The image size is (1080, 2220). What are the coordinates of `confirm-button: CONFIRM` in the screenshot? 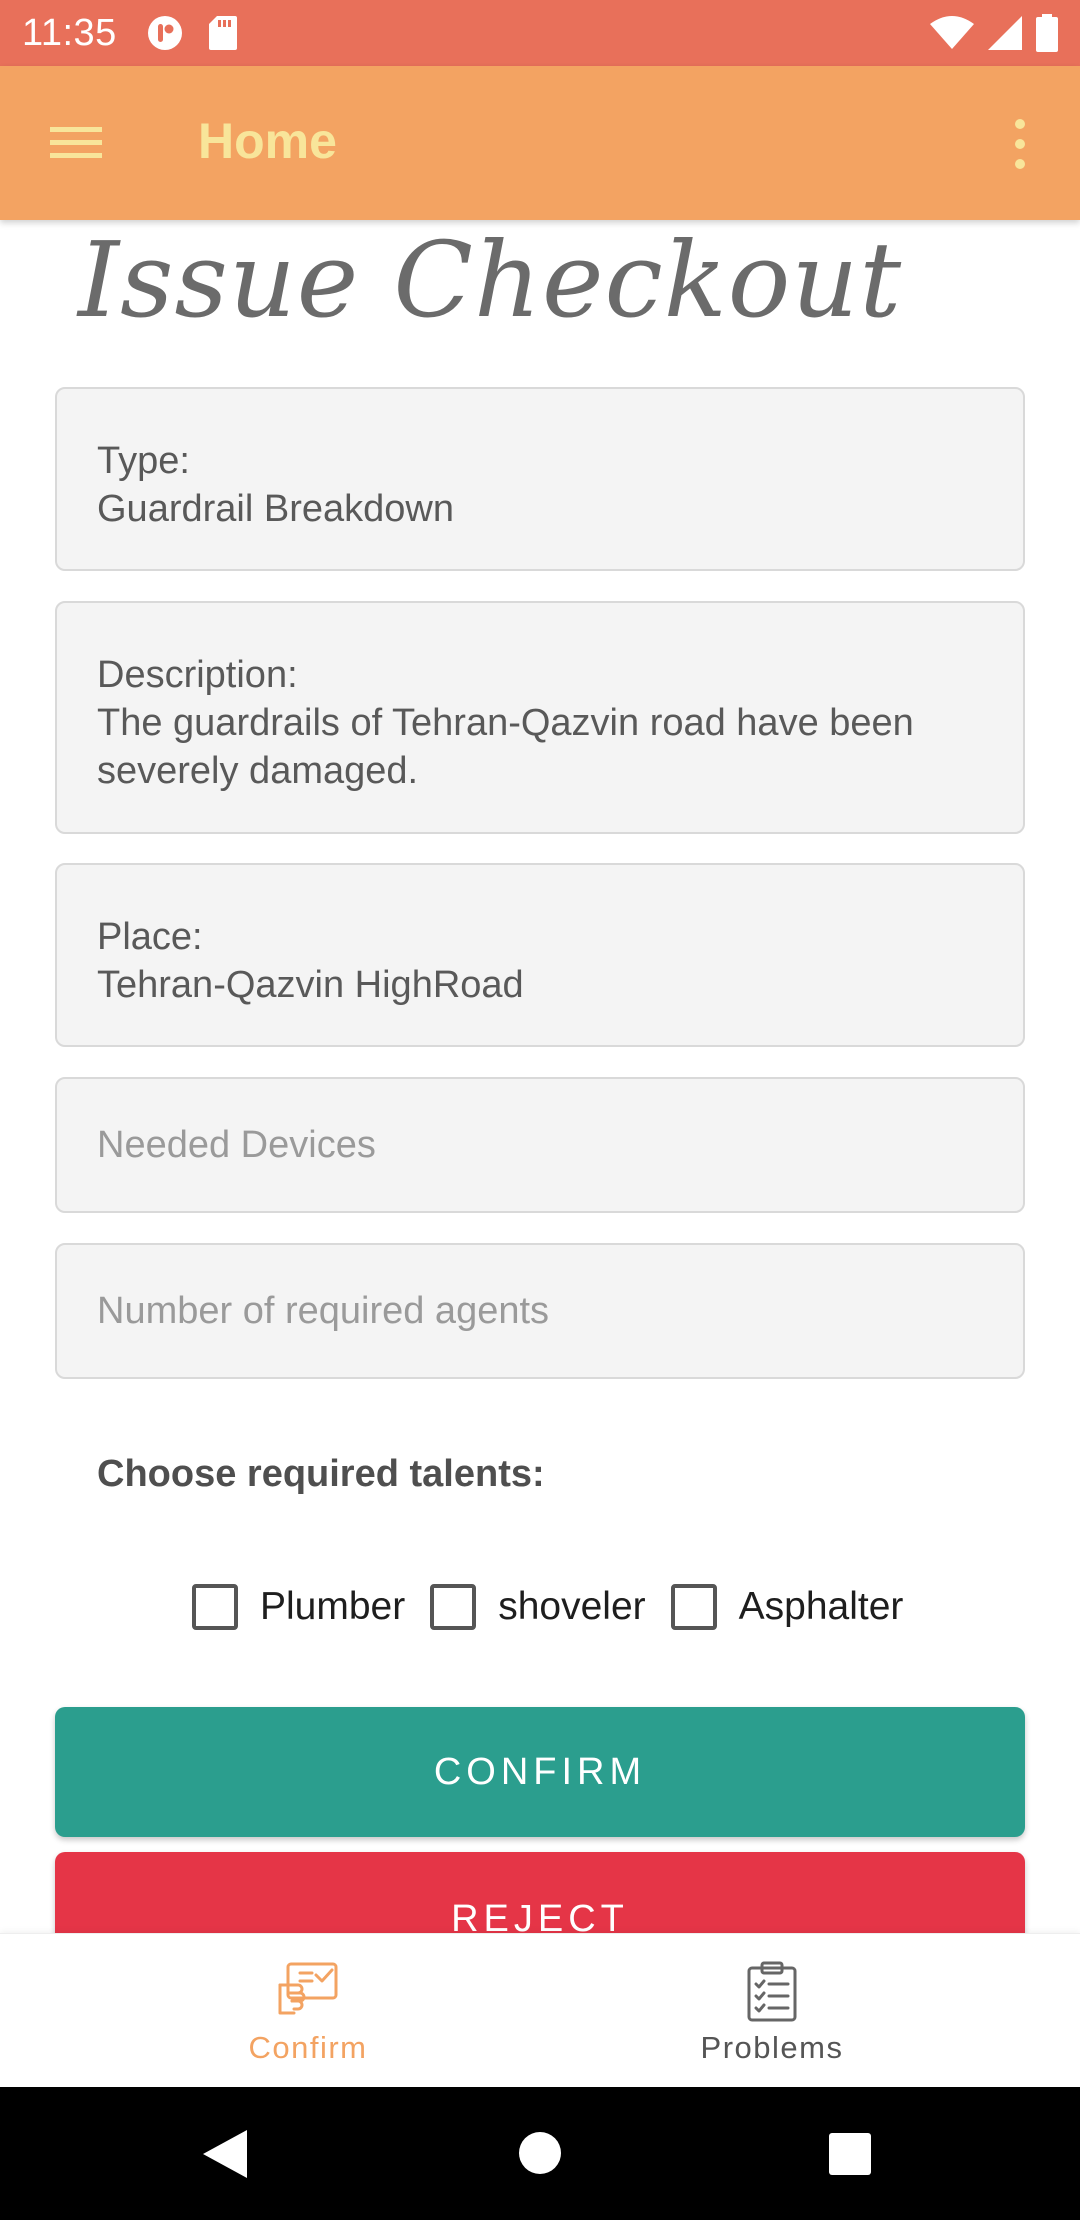 It's located at (540, 1772).